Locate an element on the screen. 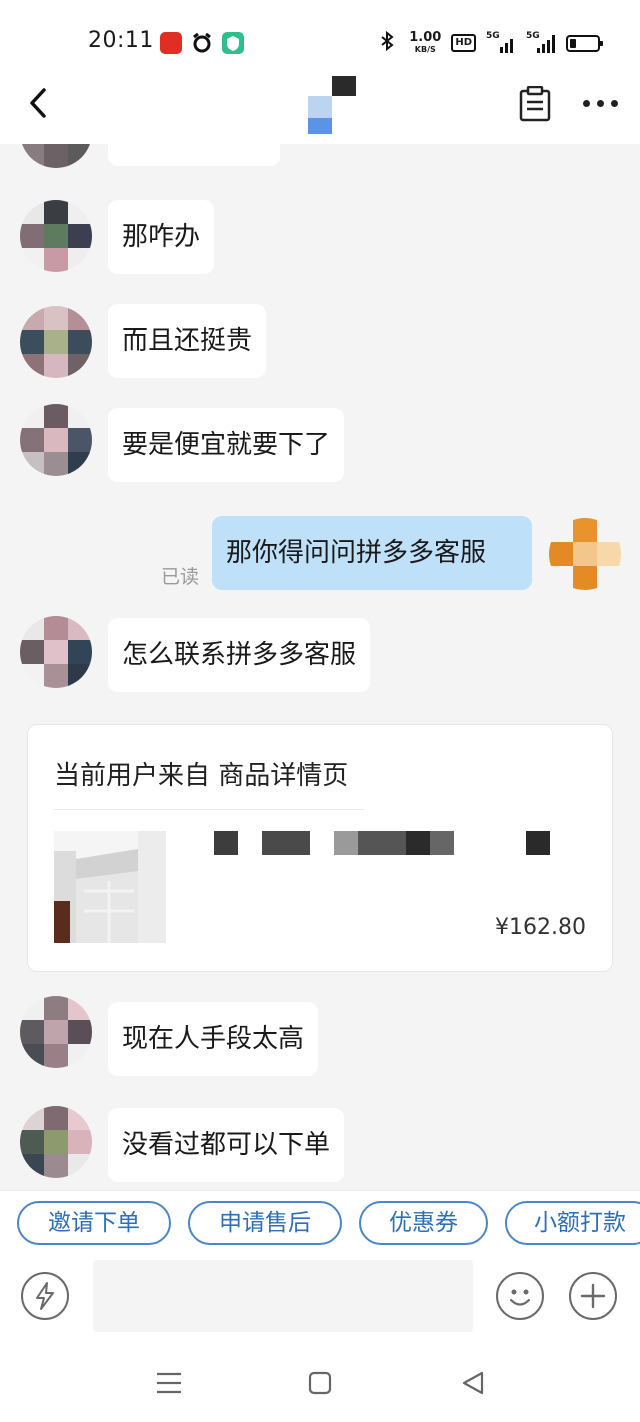  menu-icon is located at coordinates (169, 1383).